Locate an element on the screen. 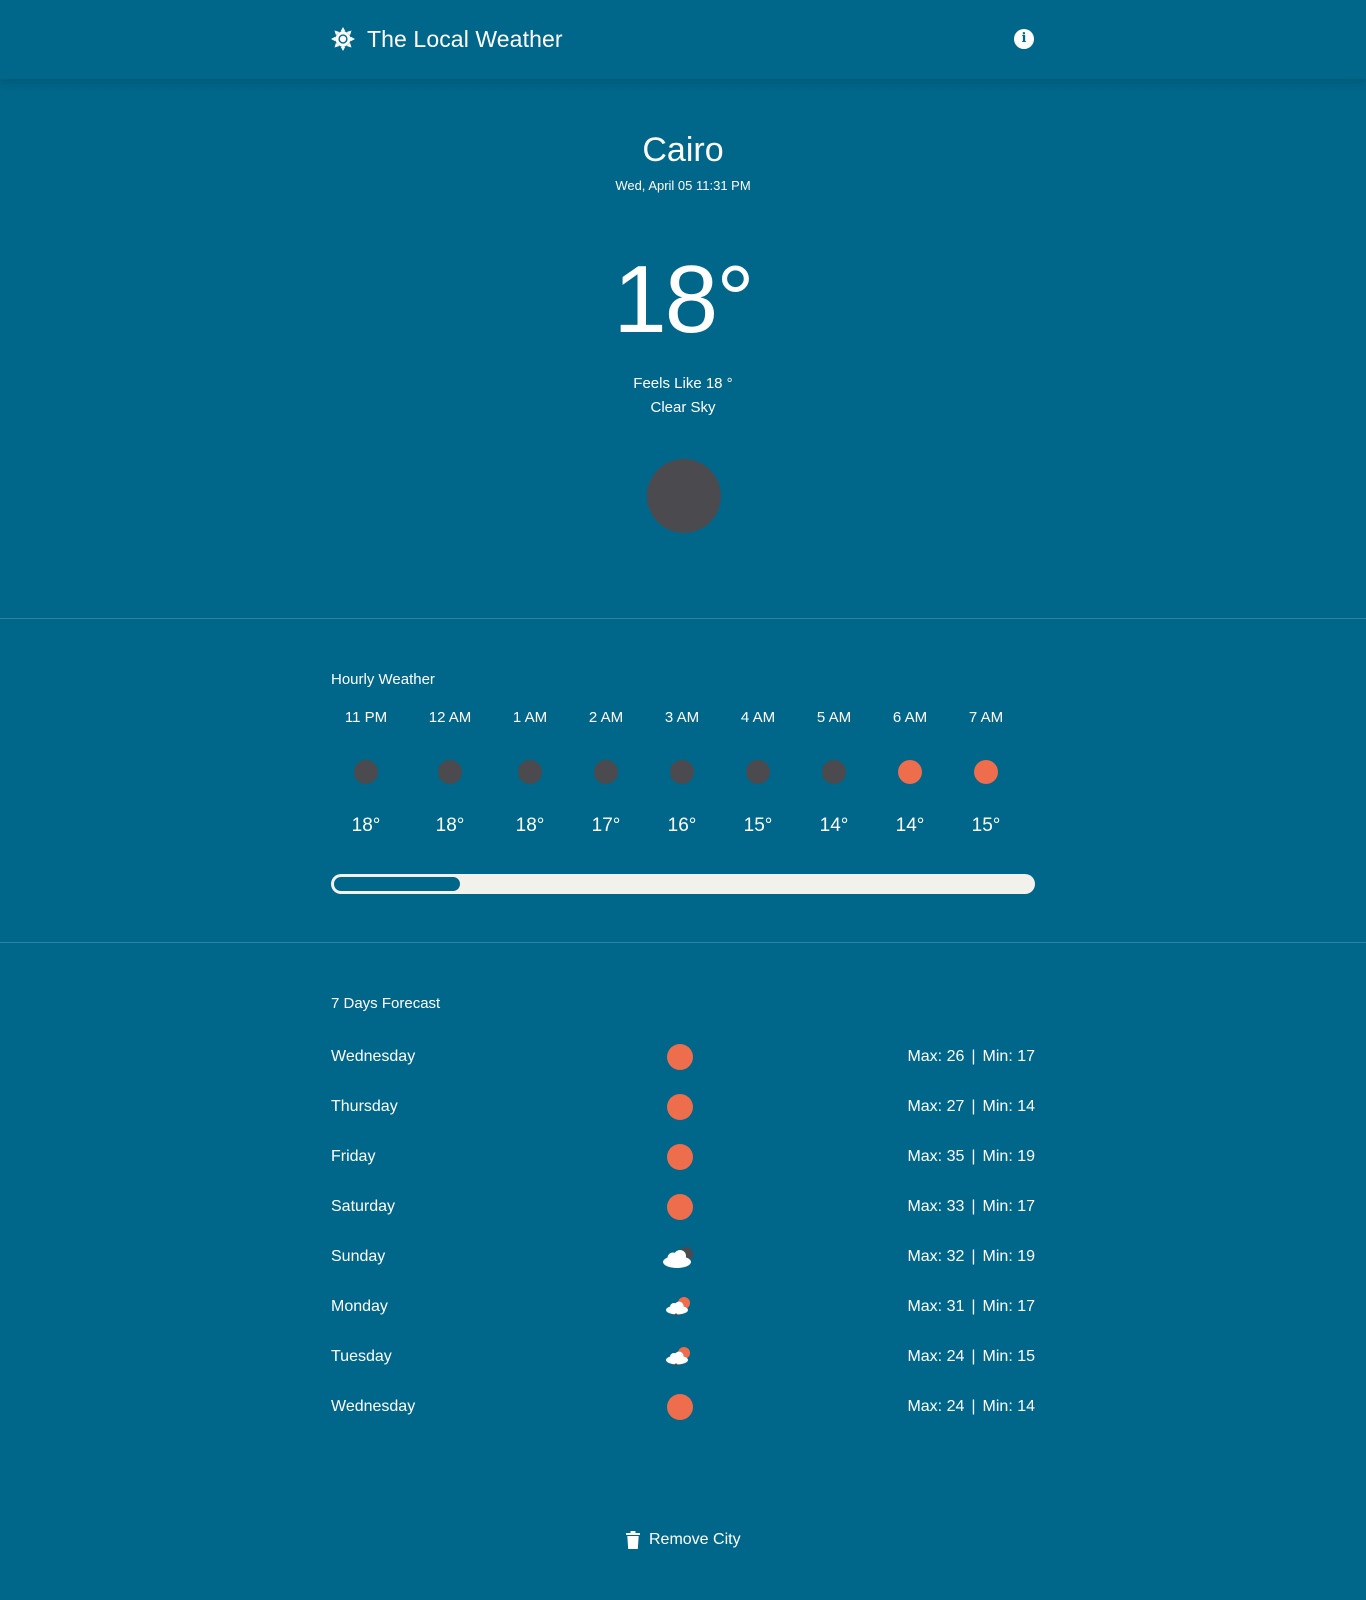  hour-item: 3 AM 16° is located at coordinates (682, 773).